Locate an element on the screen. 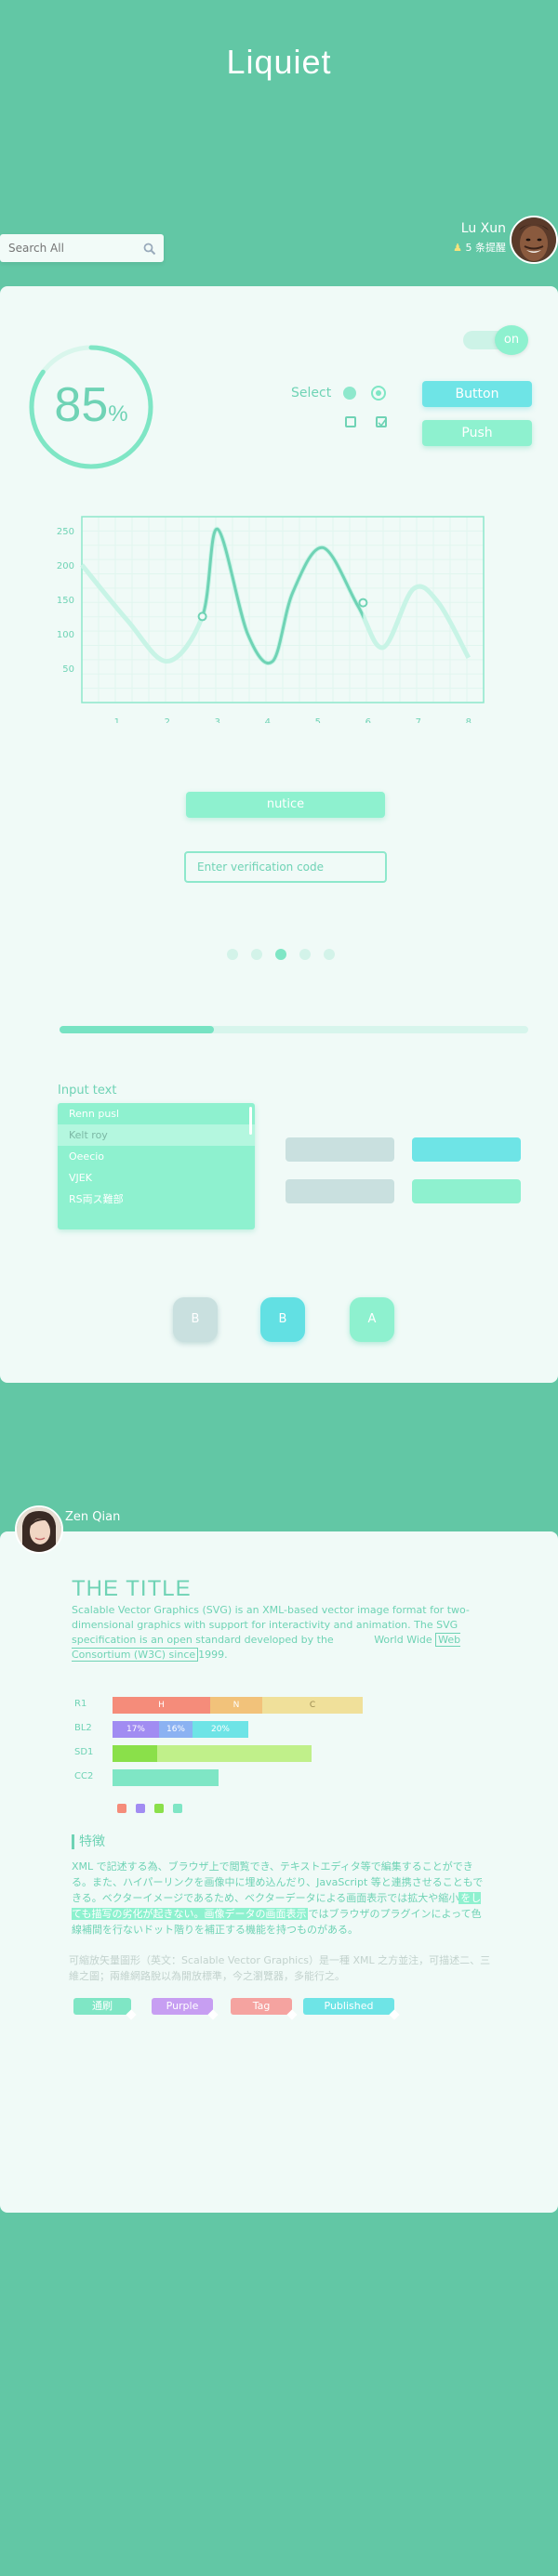  paragraph-end: 1999. is located at coordinates (213, 1655).